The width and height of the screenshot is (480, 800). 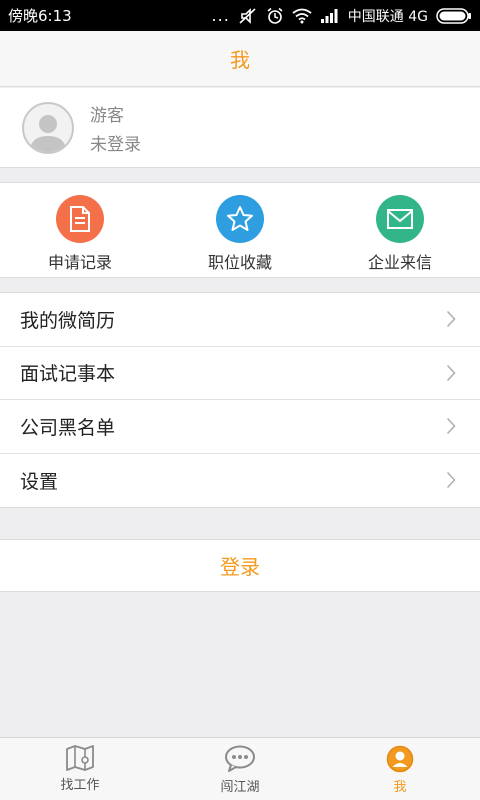 What do you see at coordinates (80, 785) in the screenshot?
I see `tab-label: 找工作` at bounding box center [80, 785].